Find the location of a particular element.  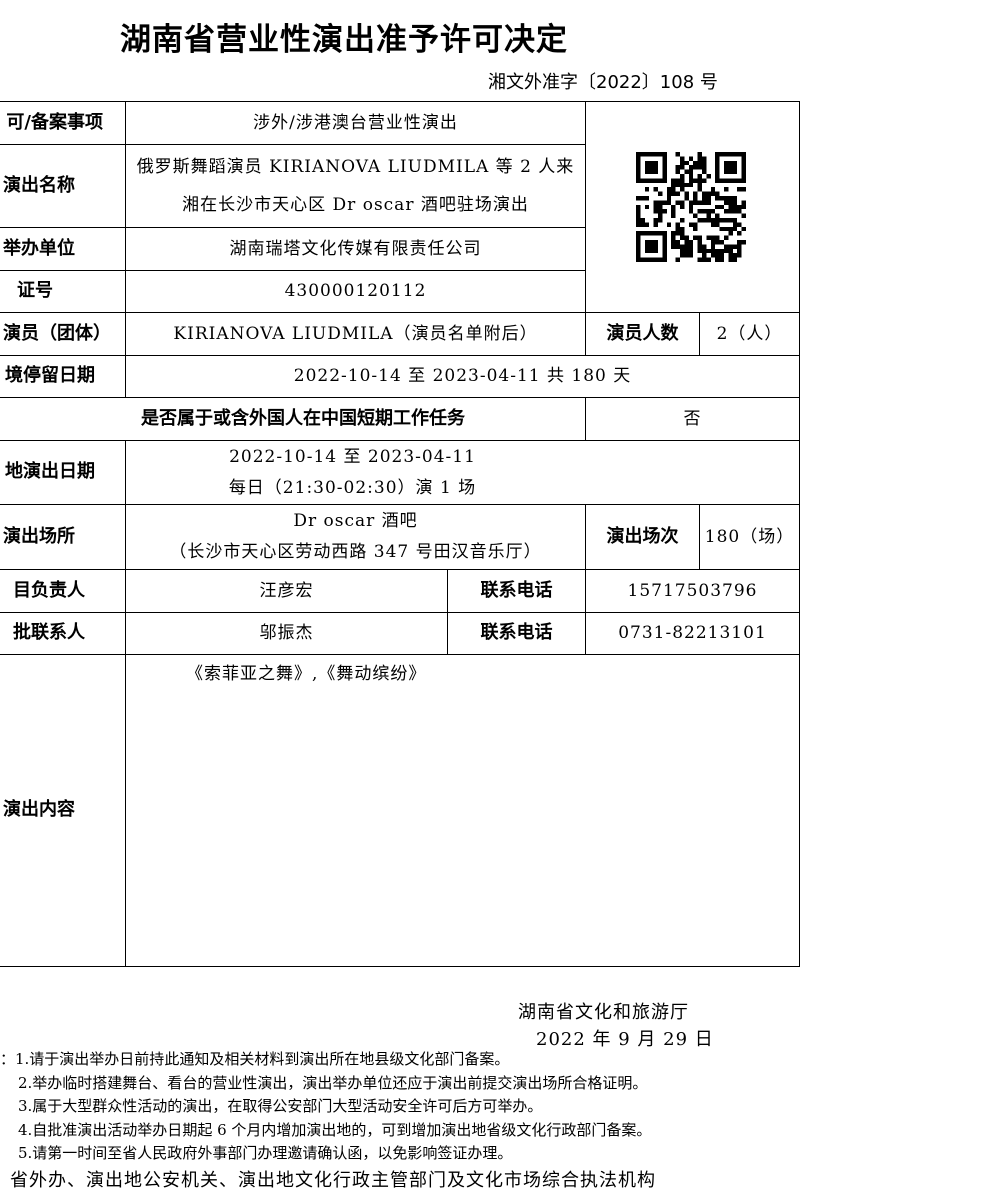

show-name-label: 演出名称 is located at coordinates (63, 186).